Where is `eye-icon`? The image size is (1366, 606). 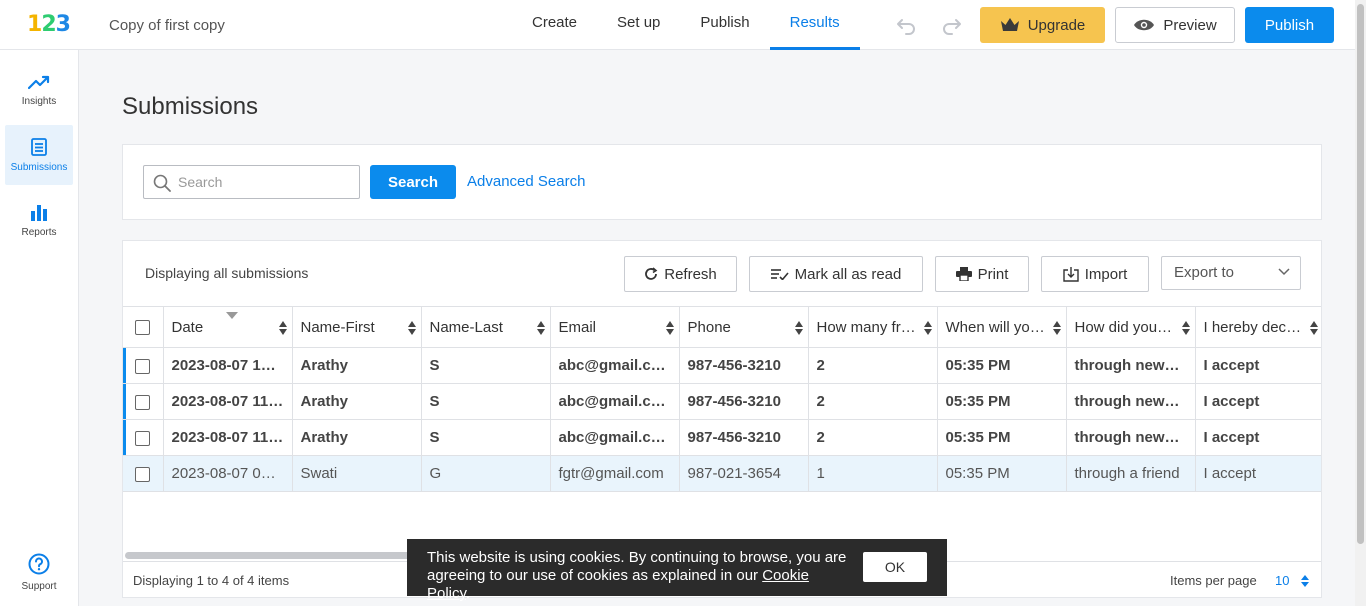 eye-icon is located at coordinates (1144, 25).